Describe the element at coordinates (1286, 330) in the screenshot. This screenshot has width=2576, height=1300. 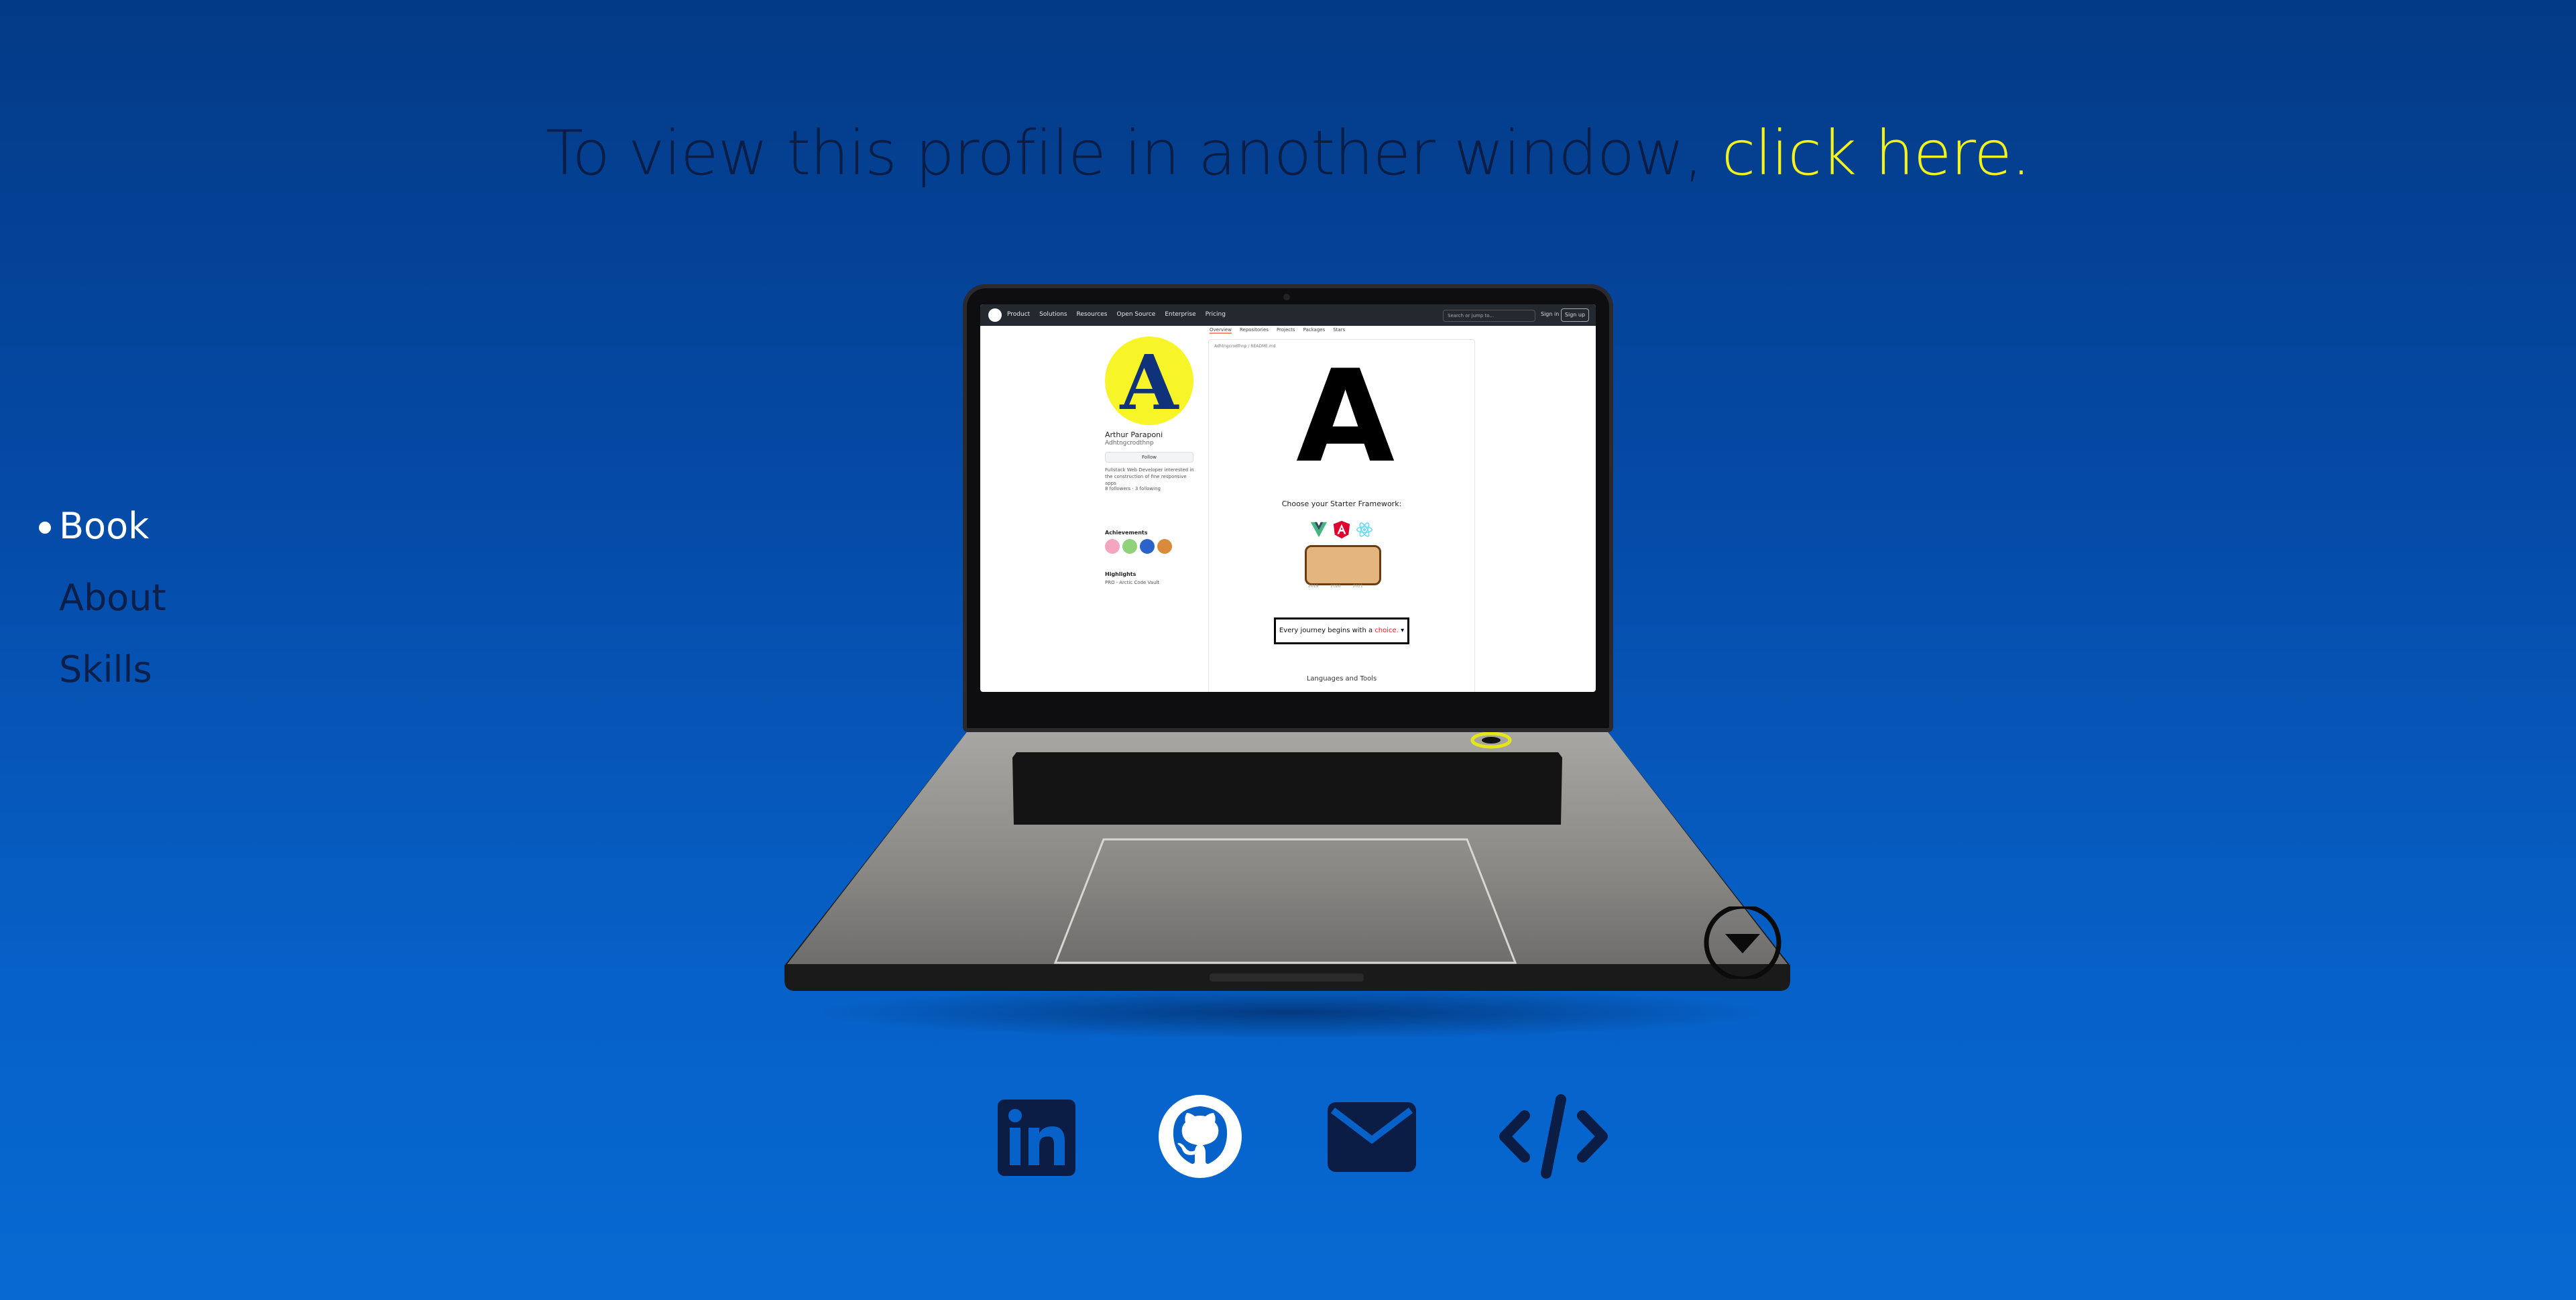
I see `tab-projects: Projects` at that location.